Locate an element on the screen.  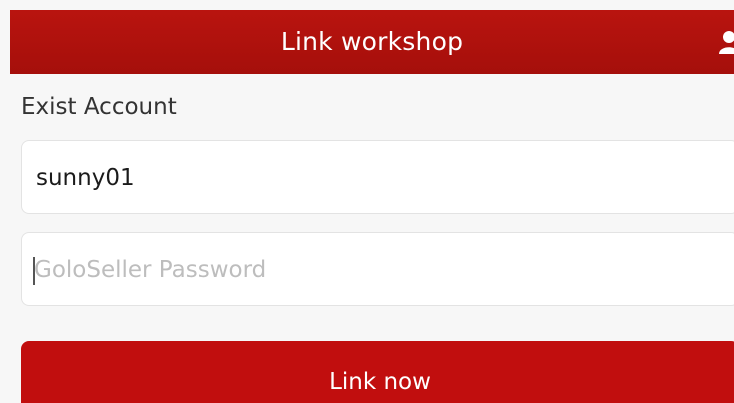
user-icon is located at coordinates (726, 42).